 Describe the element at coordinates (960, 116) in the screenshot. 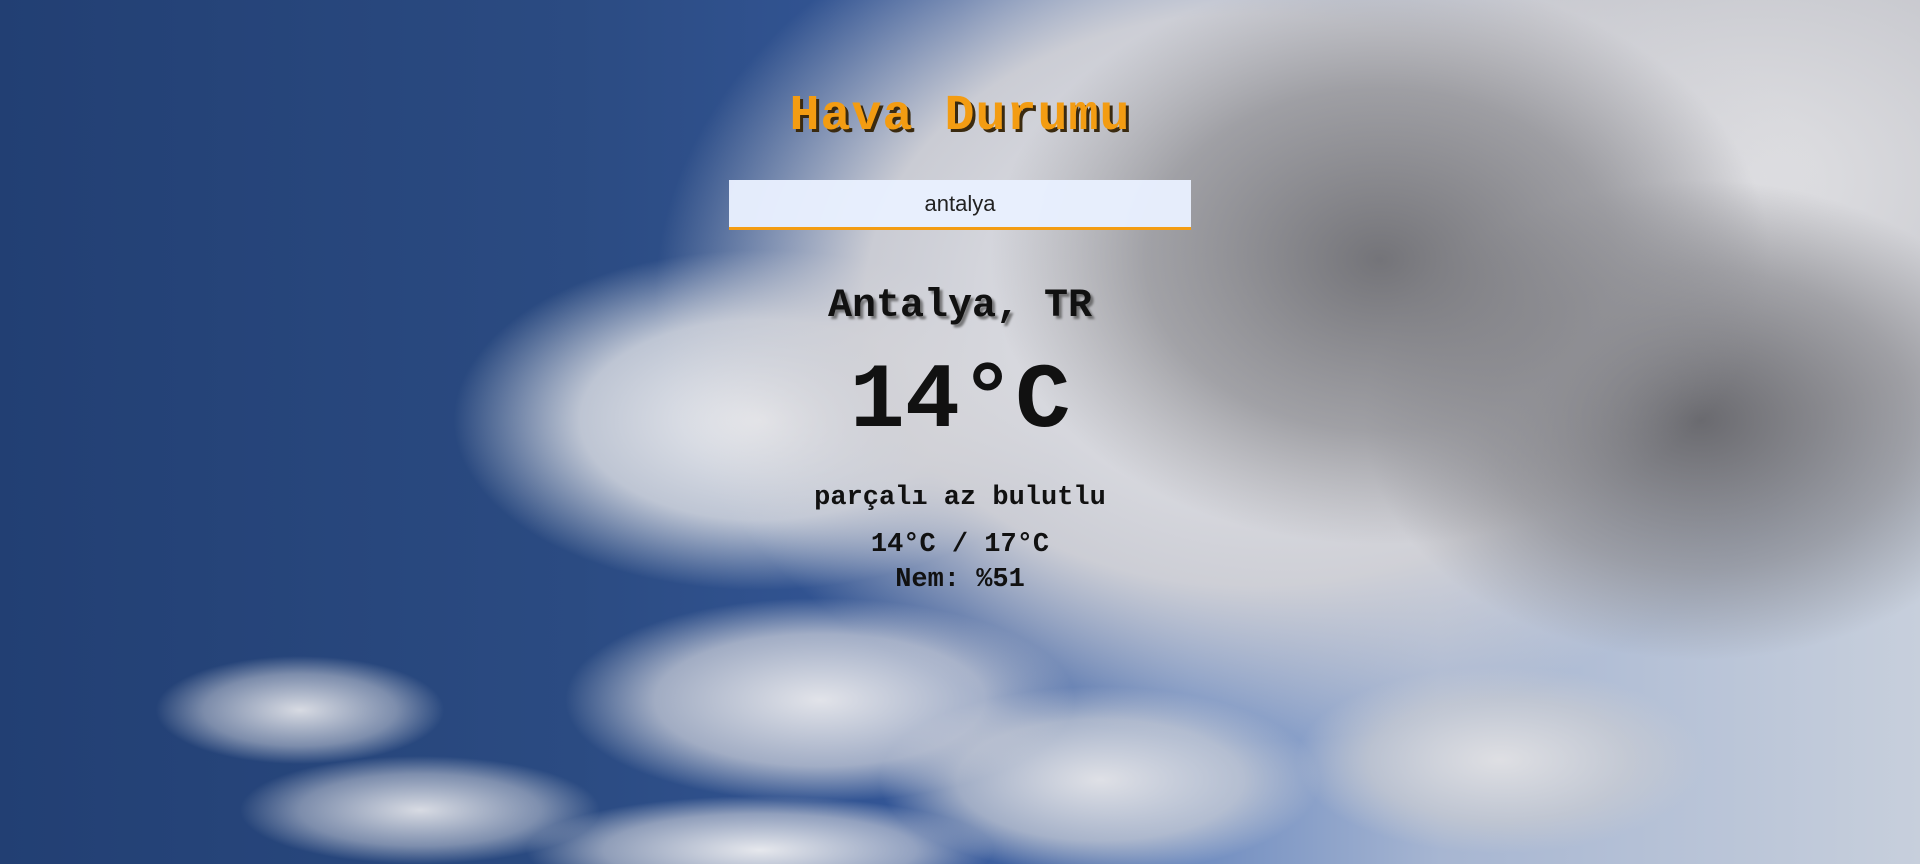

I see `app-title: Hava Durumu` at that location.